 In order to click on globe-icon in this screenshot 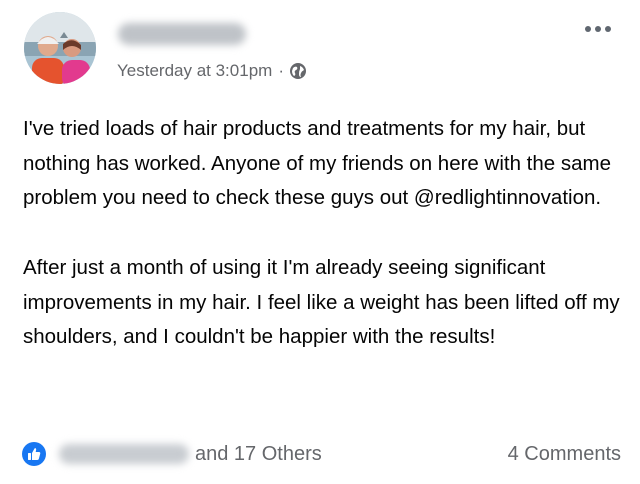, I will do `click(298, 71)`.